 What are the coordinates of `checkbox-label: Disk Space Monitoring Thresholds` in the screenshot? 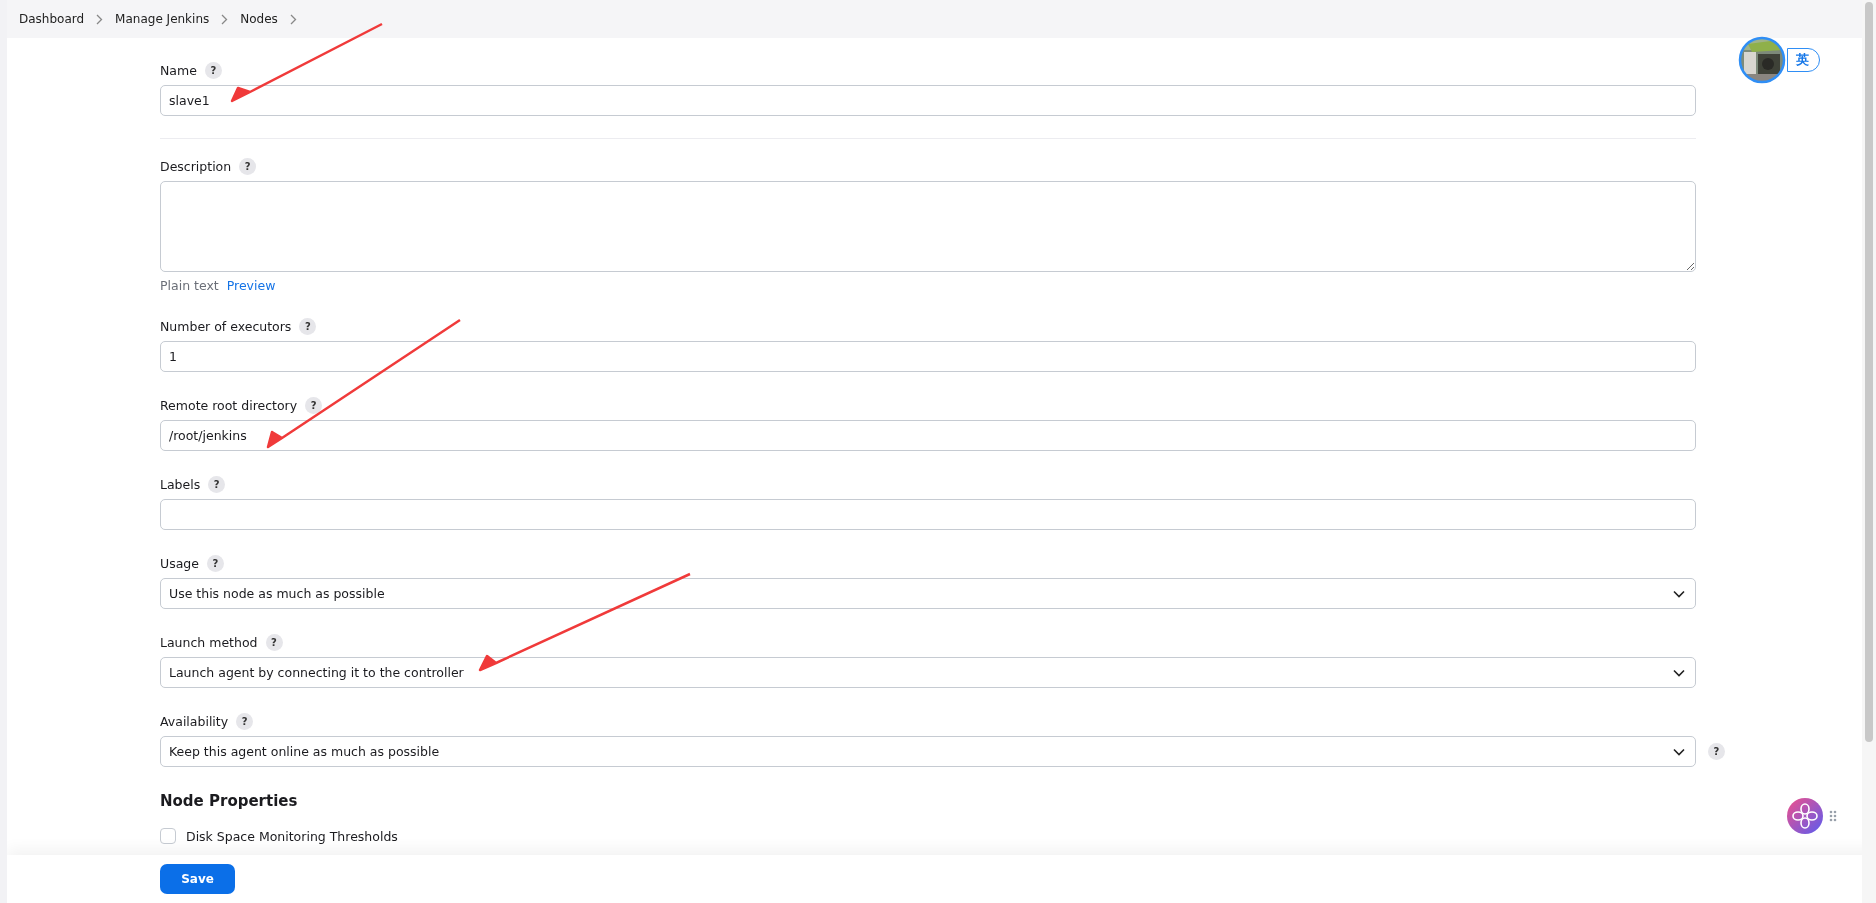 It's located at (292, 836).